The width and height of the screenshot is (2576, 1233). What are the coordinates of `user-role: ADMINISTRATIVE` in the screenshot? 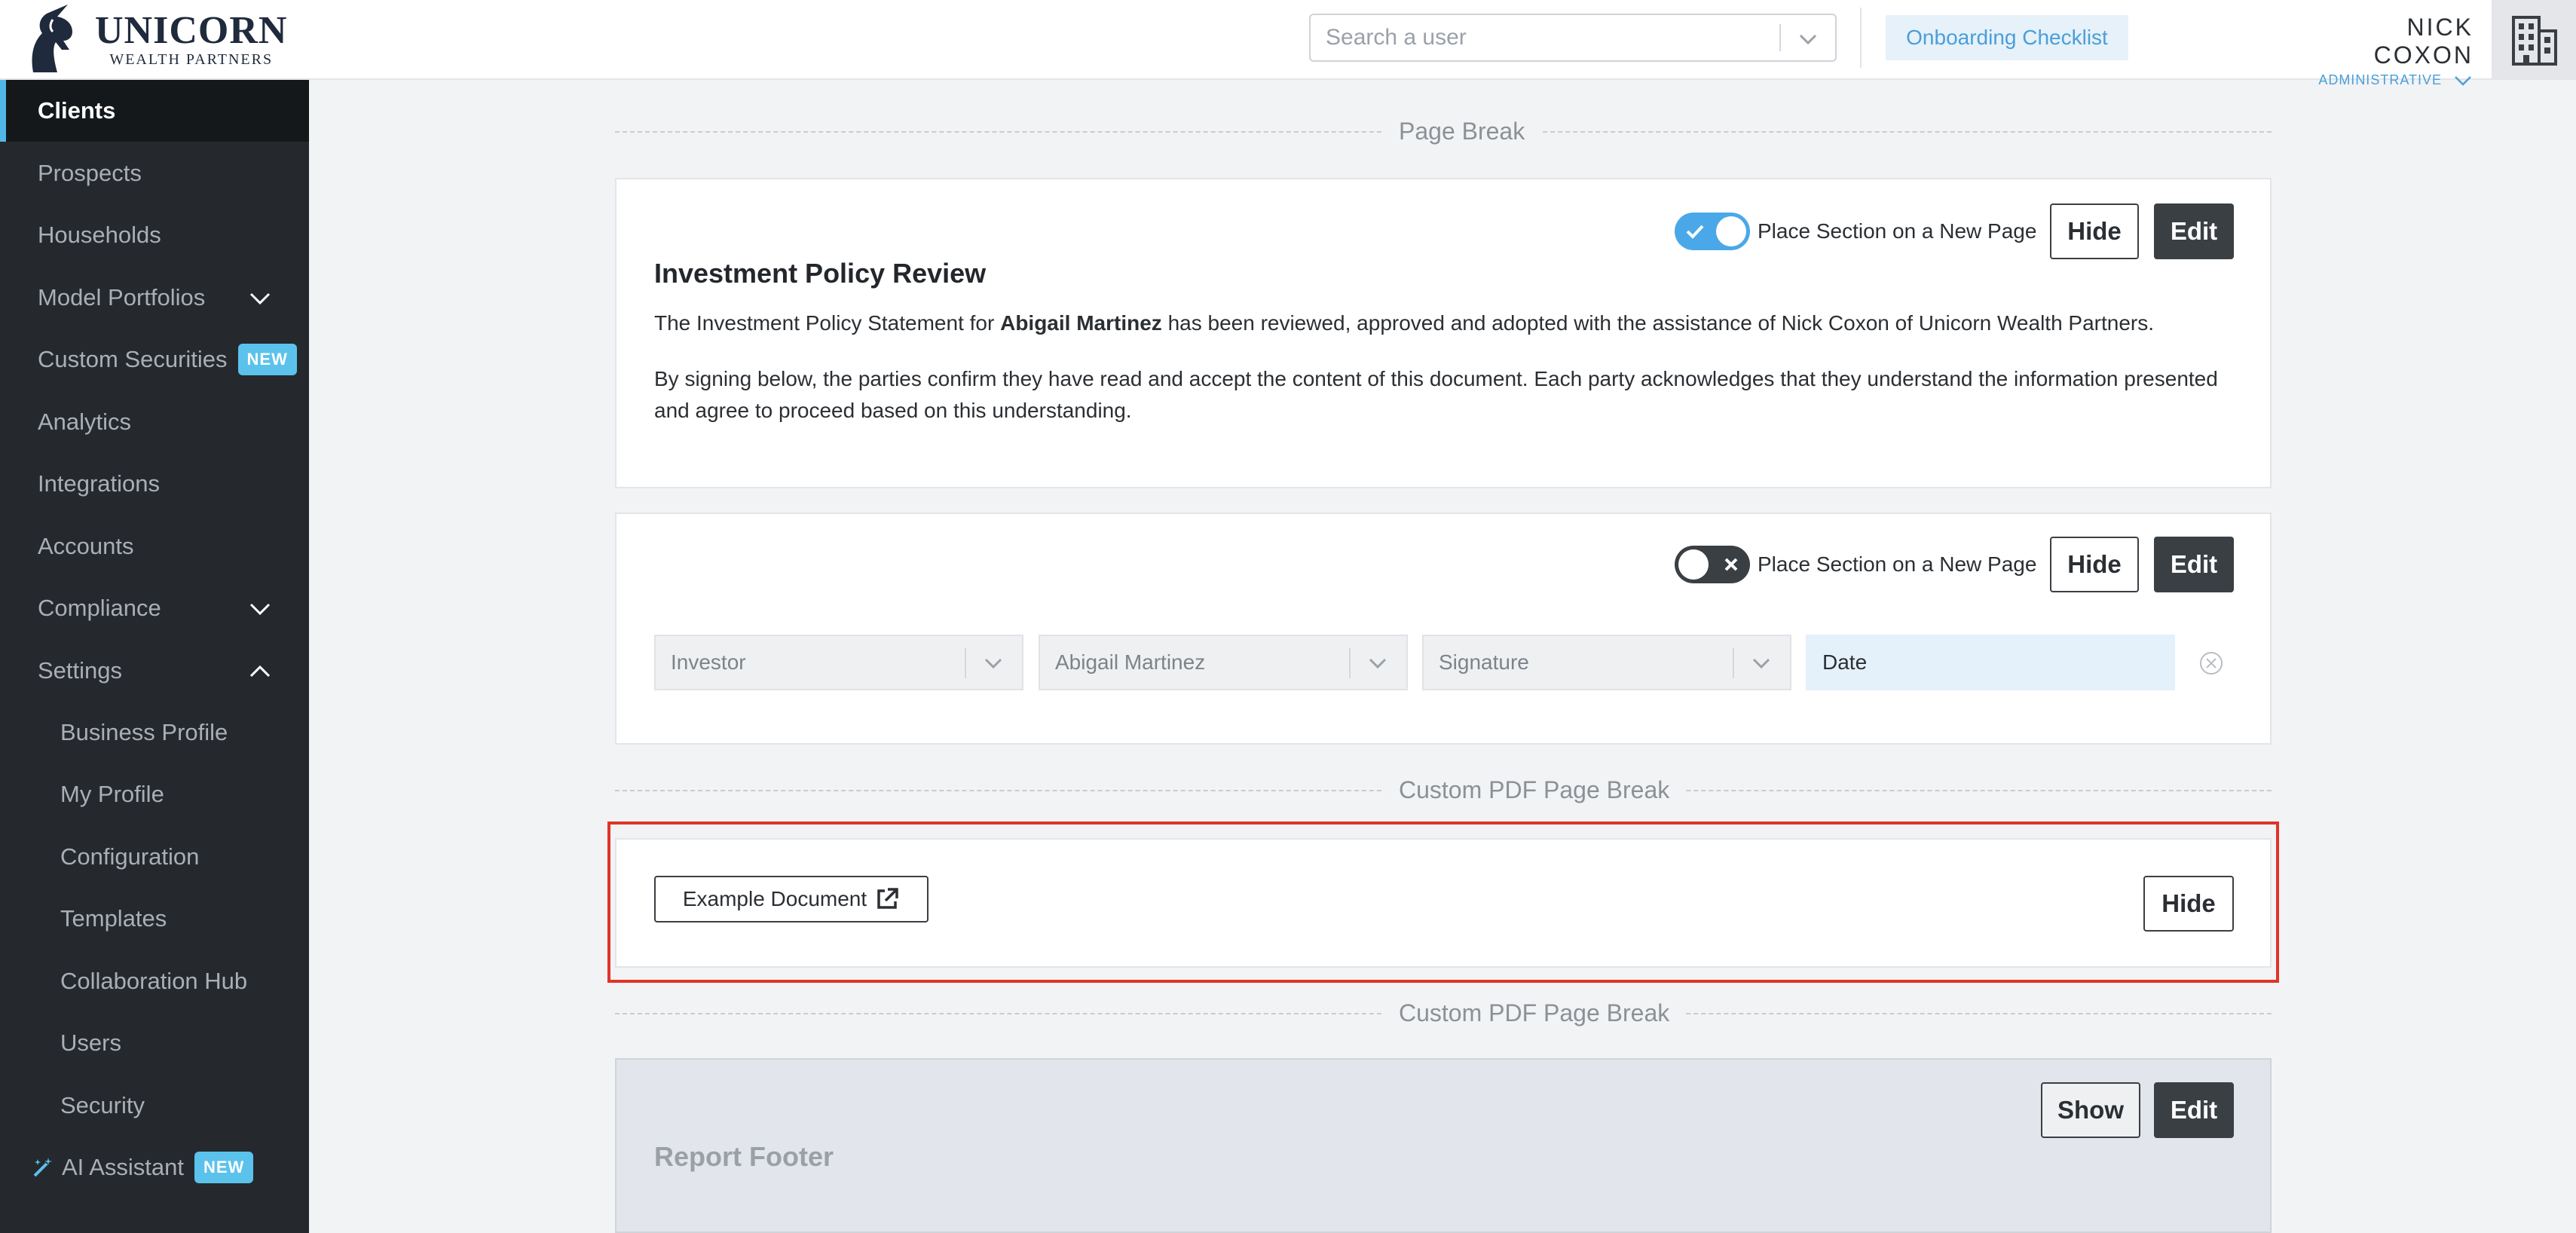 It's located at (2380, 80).